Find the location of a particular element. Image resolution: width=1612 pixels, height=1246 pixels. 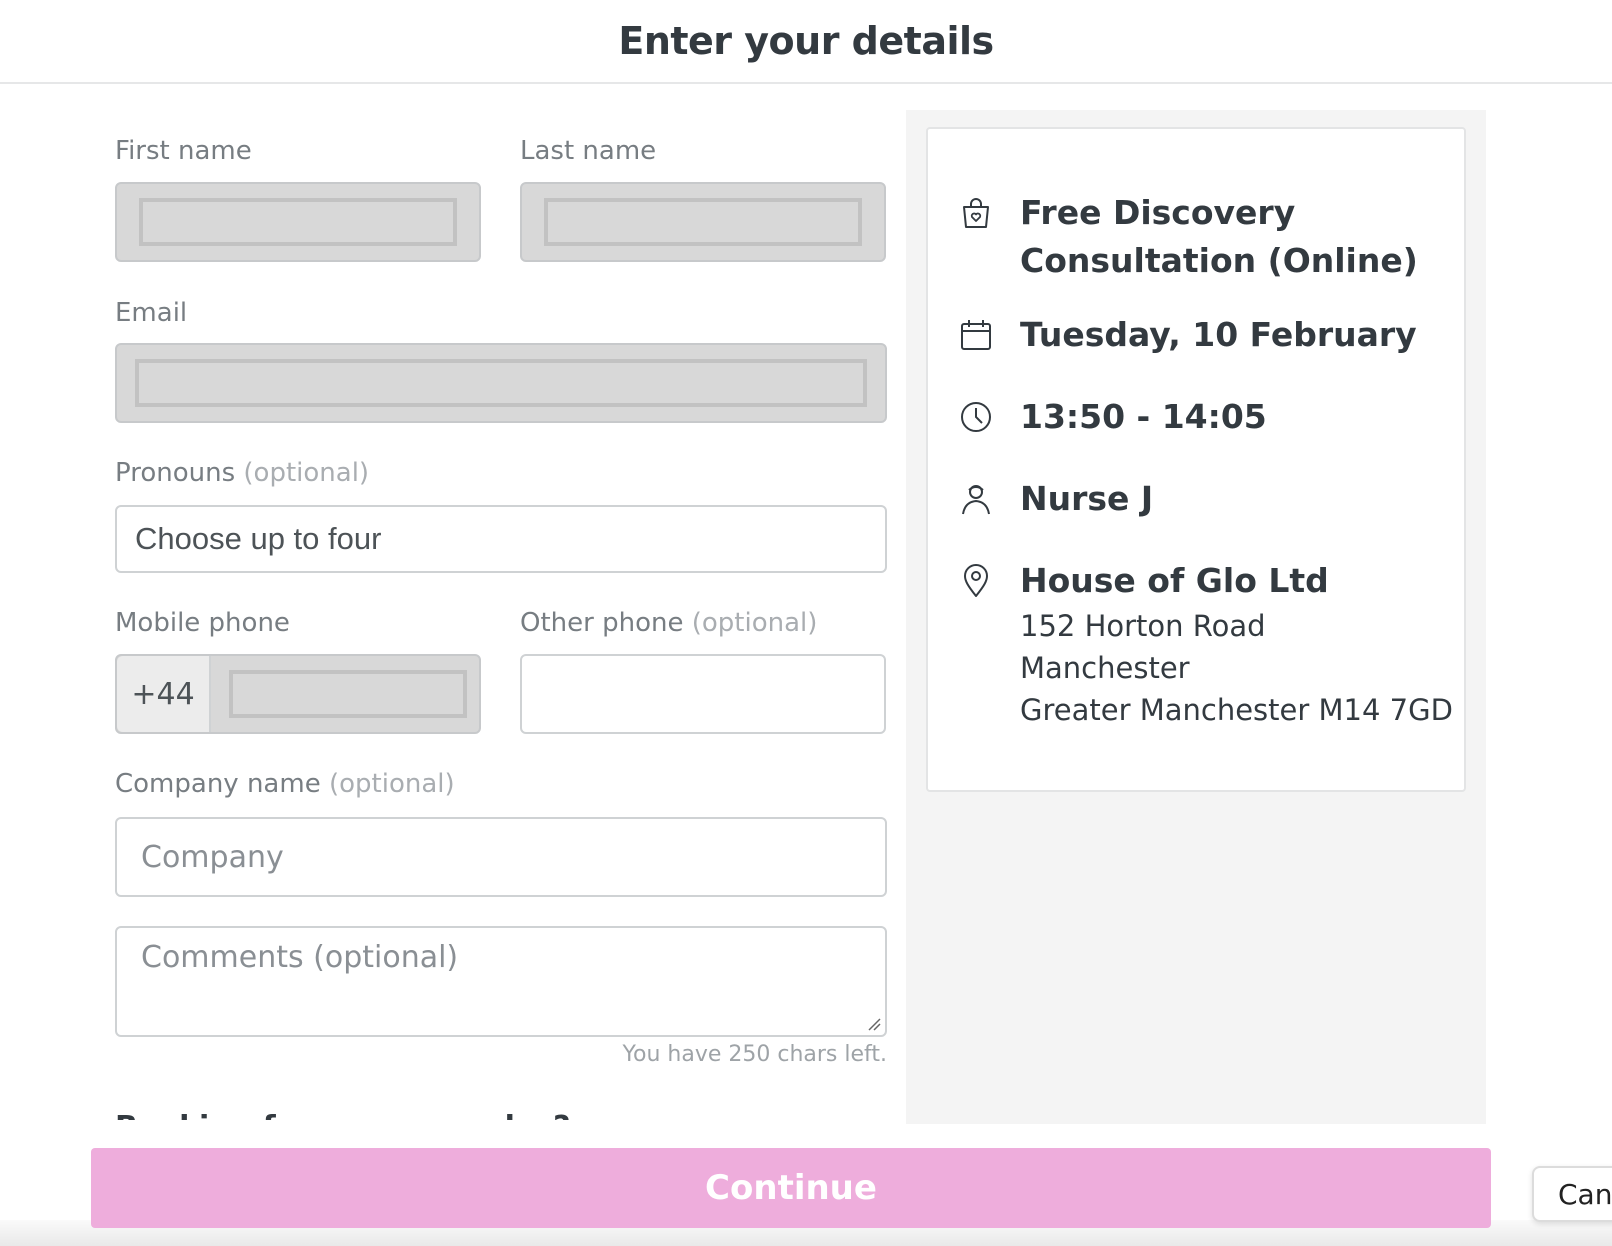

map-pin-icon is located at coordinates (976, 580).